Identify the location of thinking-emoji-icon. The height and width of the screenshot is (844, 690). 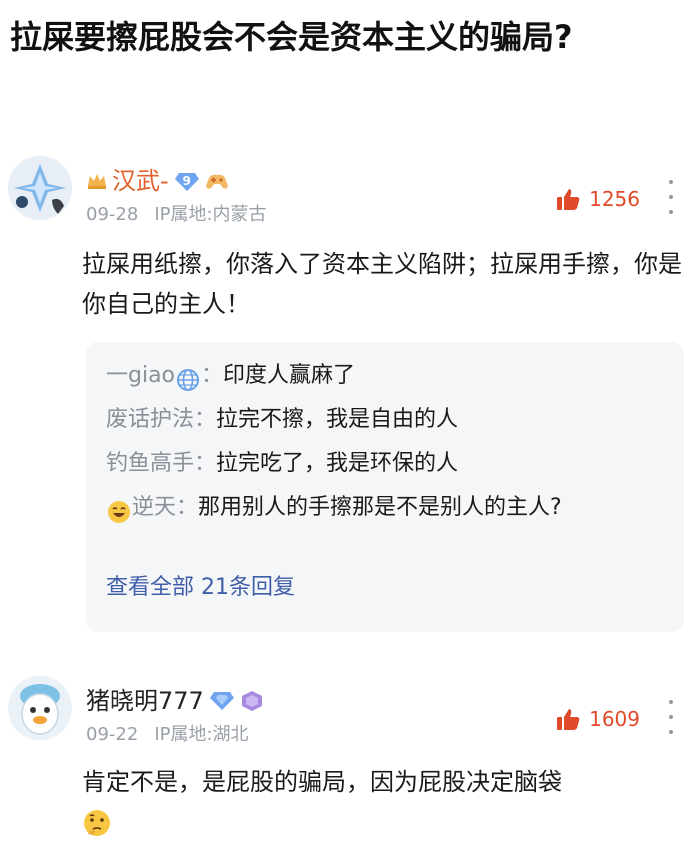
(97, 823).